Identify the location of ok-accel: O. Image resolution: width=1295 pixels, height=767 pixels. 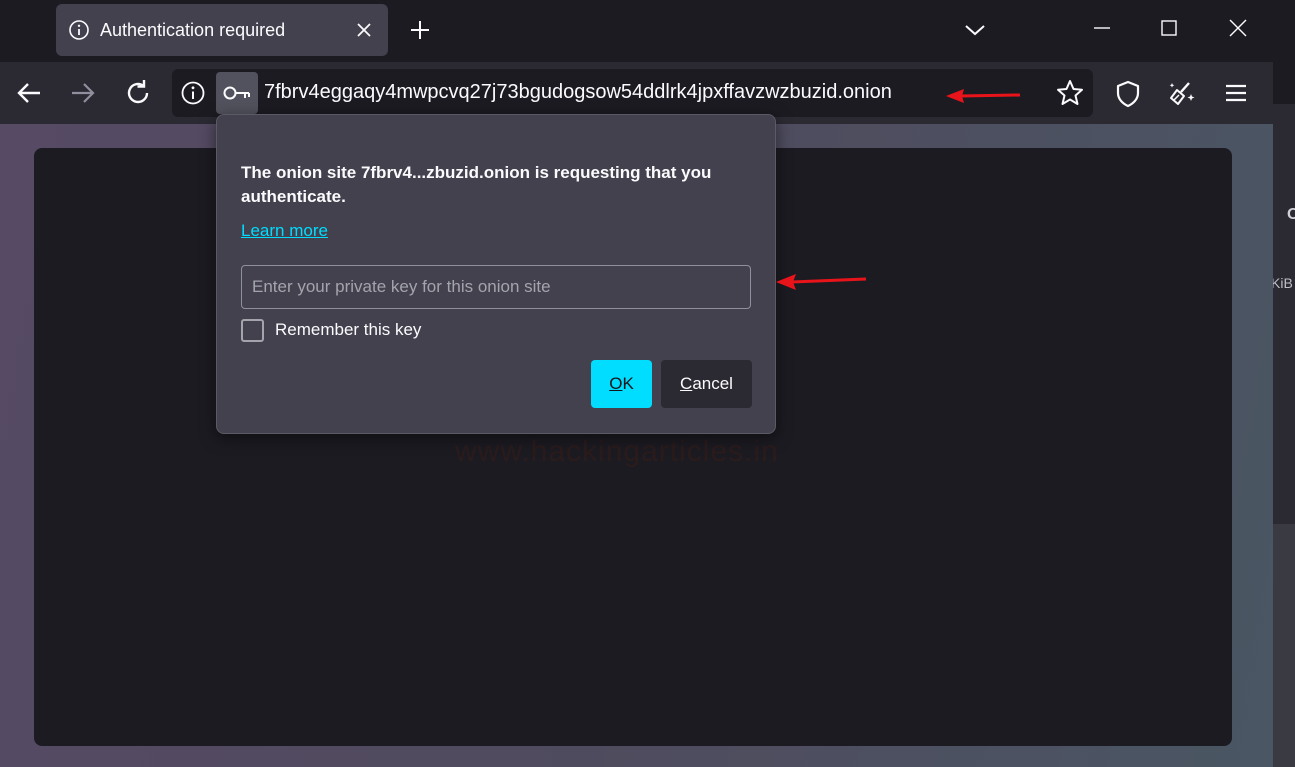
(616, 383).